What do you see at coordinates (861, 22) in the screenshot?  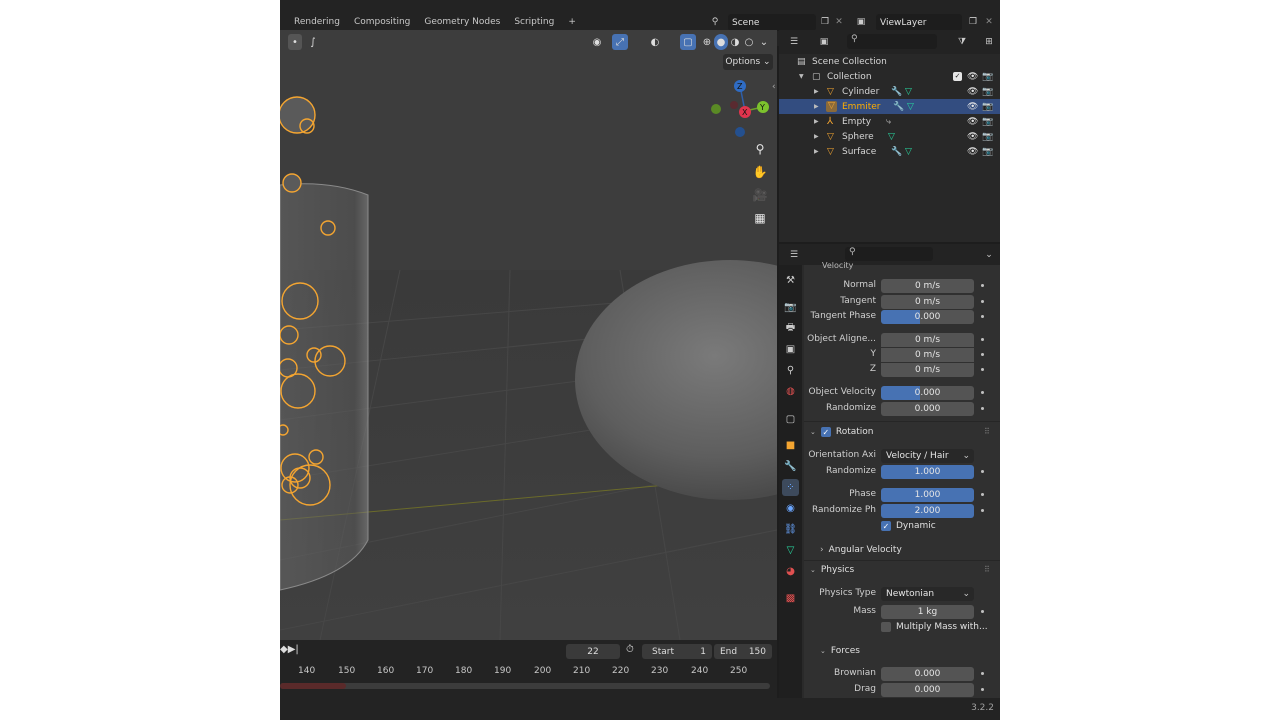 I see `view-layer-icon: ▣` at bounding box center [861, 22].